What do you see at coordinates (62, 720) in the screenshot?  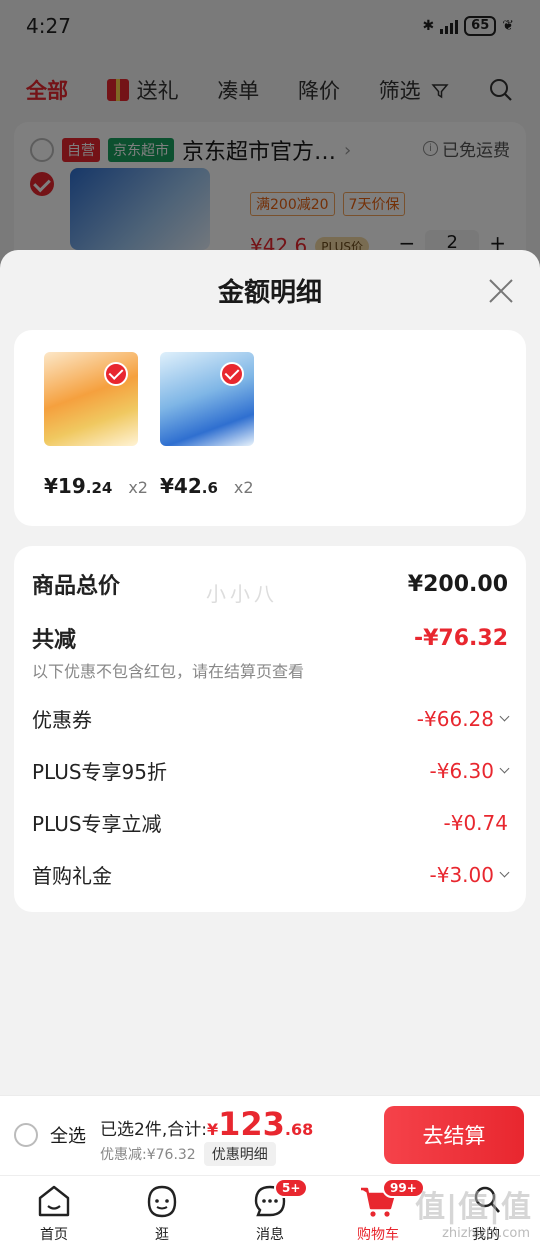 I see `coupon-label: 优惠券` at bounding box center [62, 720].